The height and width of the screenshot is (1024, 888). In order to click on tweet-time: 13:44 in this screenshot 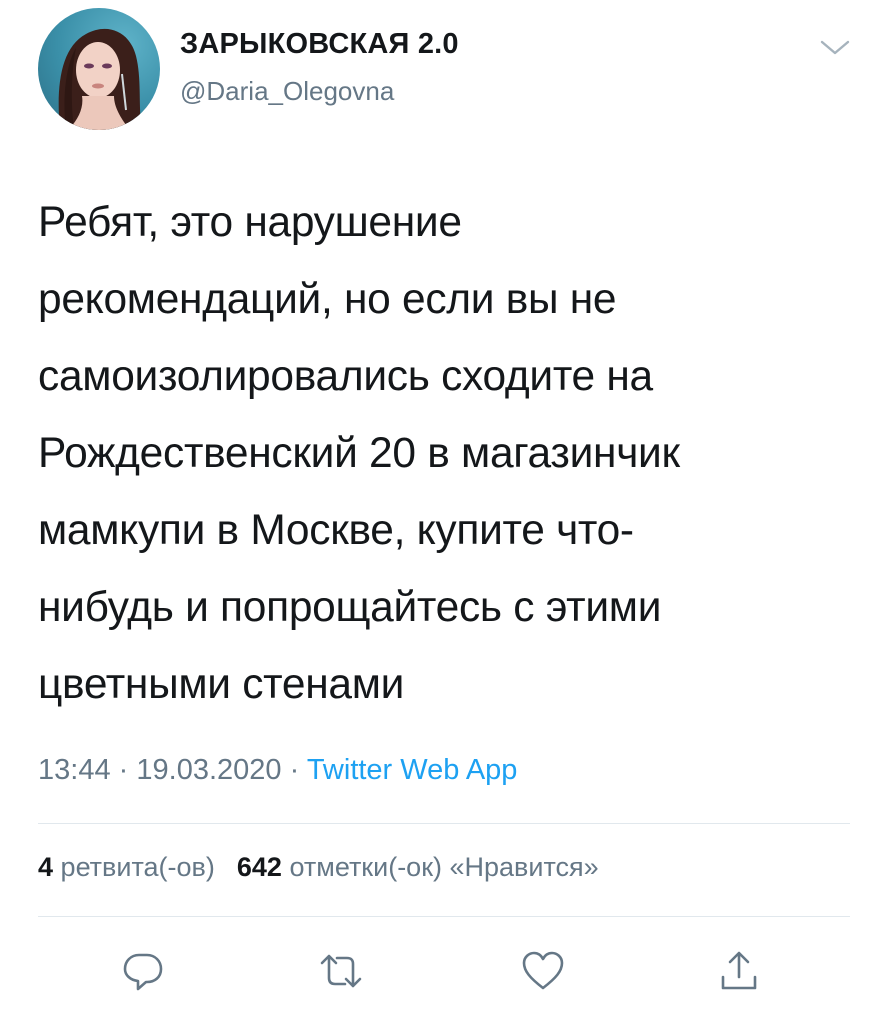, I will do `click(74, 770)`.